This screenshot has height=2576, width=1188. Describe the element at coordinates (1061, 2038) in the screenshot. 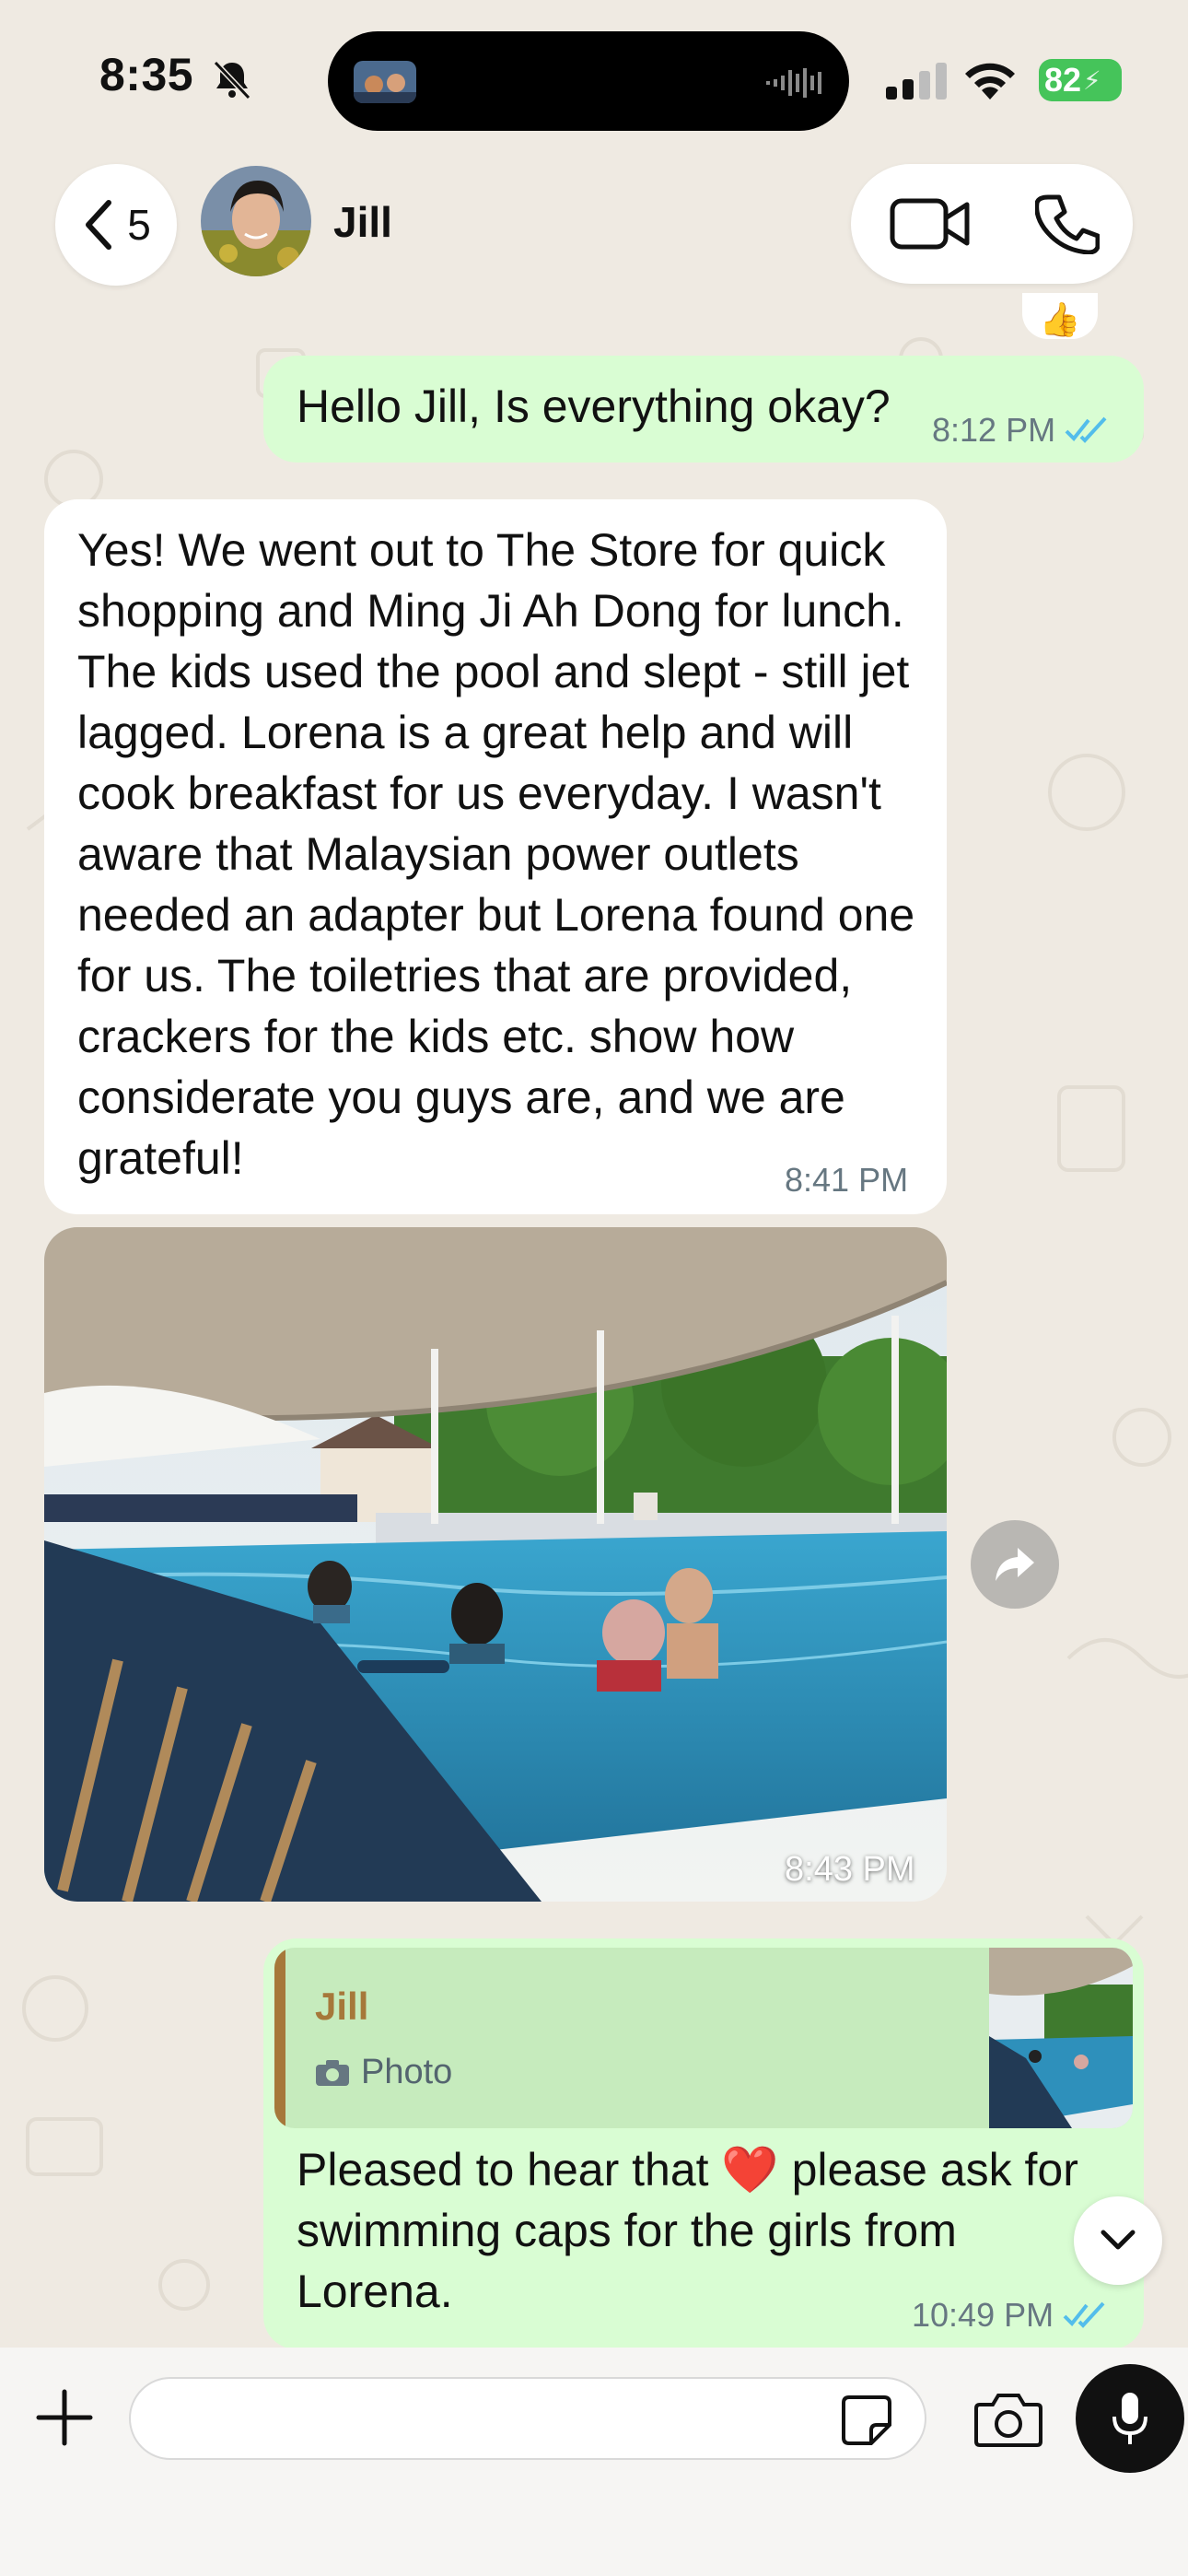

I see `quote-thumbnail` at that location.